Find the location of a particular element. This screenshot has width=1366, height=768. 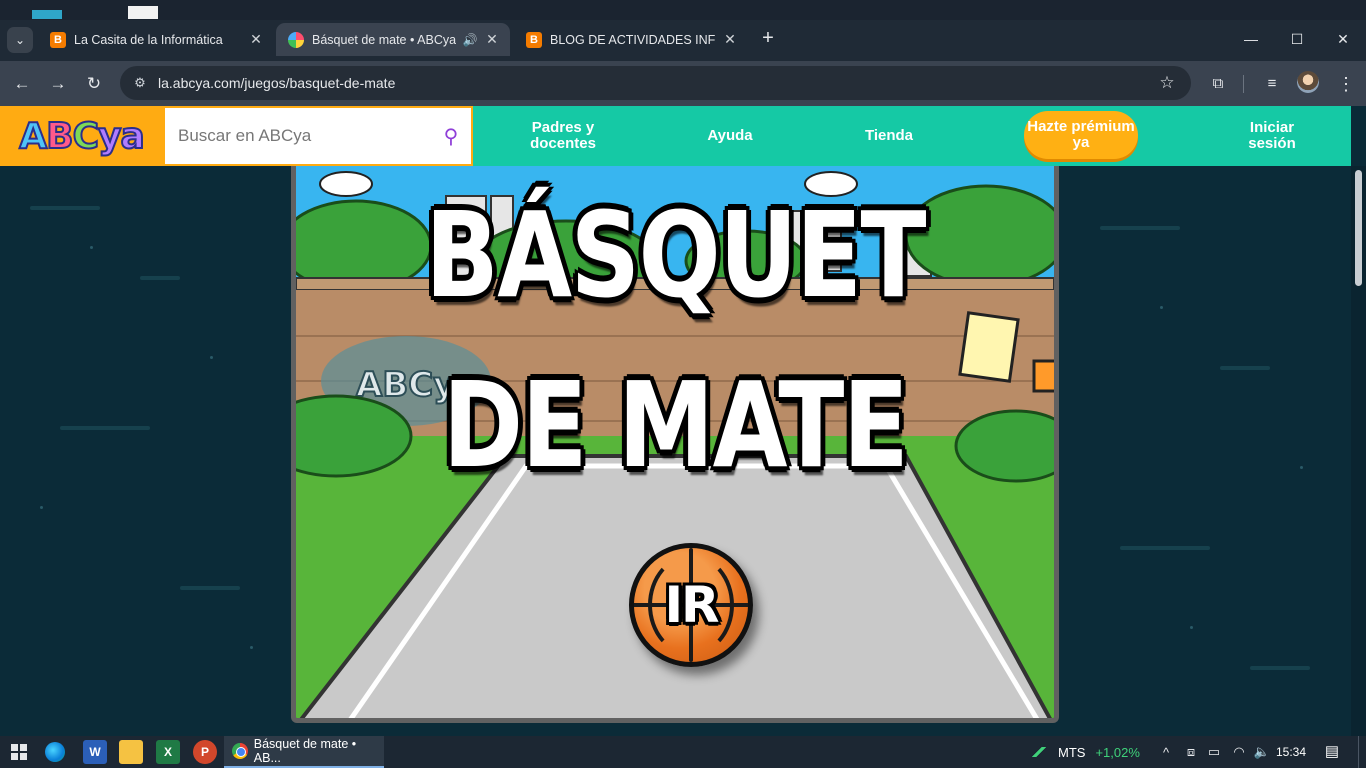

tray-overflow-button: ^ is located at coordinates (1166, 752).